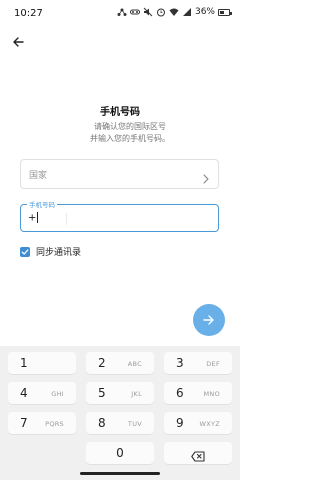 The width and height of the screenshot is (320, 480). What do you see at coordinates (42, 393) in the screenshot?
I see `key-4: 4 GHI` at bounding box center [42, 393].